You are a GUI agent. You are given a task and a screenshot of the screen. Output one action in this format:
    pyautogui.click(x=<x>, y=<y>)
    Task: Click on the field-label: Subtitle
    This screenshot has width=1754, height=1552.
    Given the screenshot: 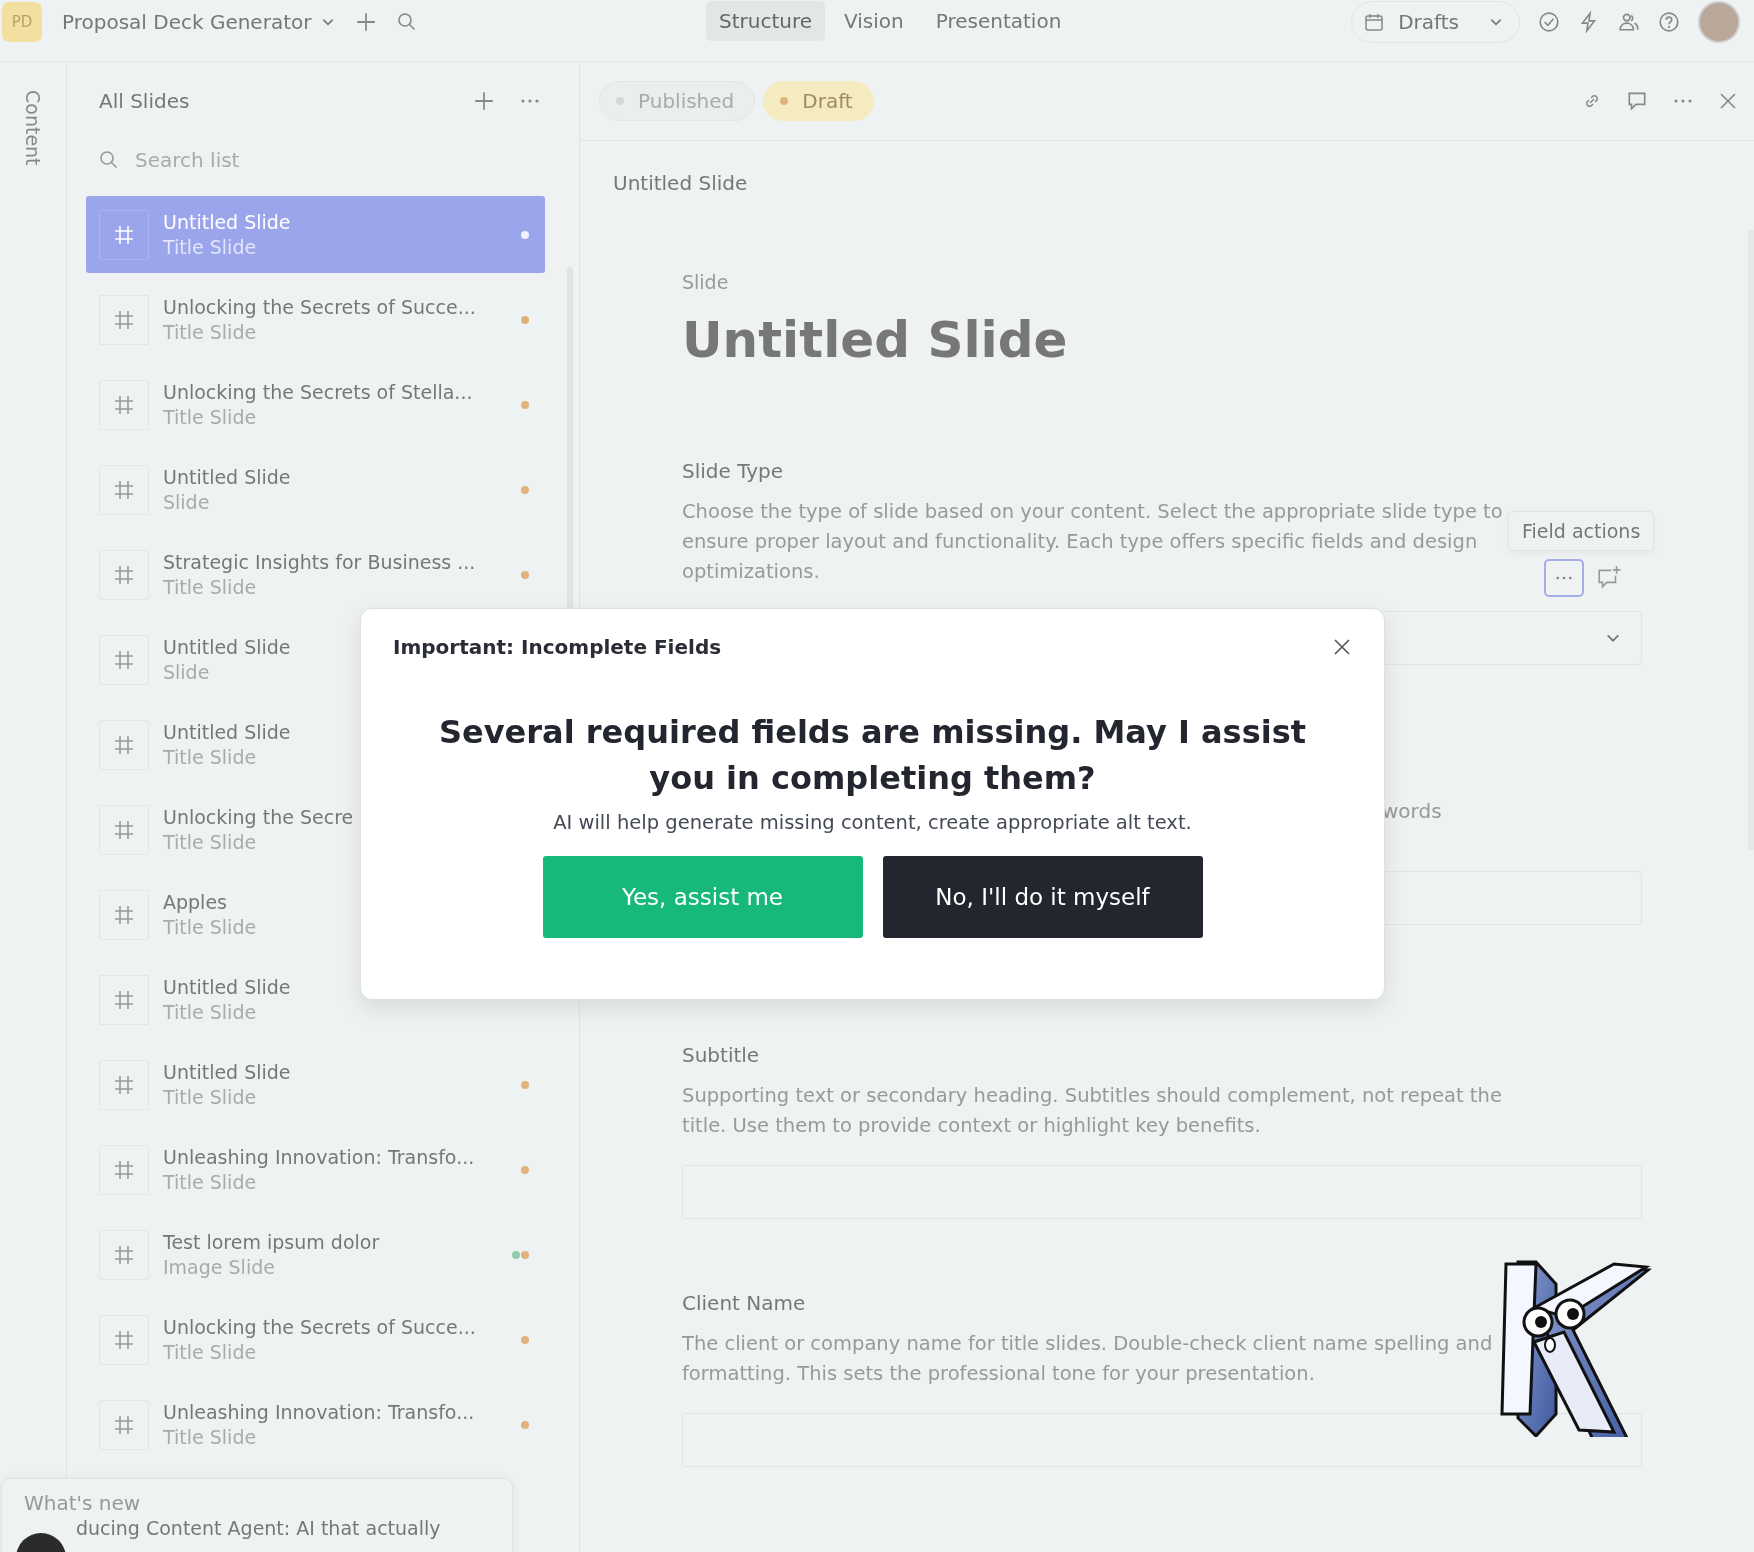 What is the action you would take?
    pyautogui.click(x=721, y=1055)
    